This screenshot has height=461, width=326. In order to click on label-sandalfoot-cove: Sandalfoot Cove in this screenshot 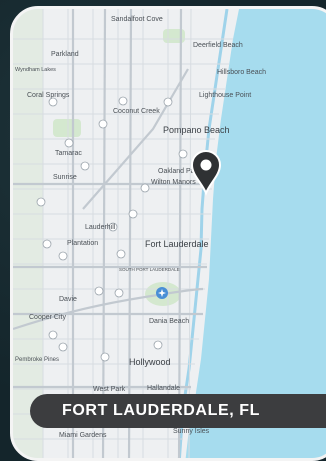, I will do `click(137, 19)`.